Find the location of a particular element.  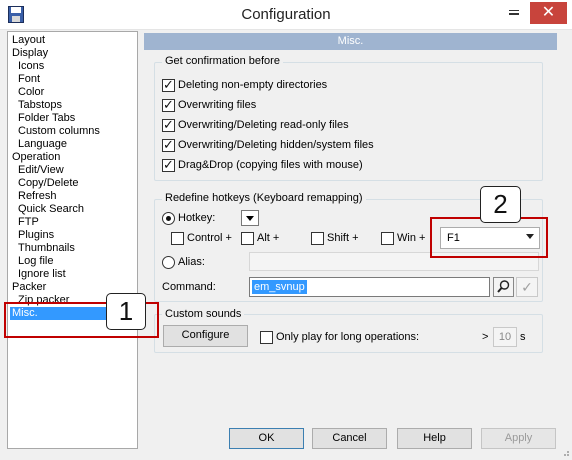

tree-item: Operation is located at coordinates (36, 157).